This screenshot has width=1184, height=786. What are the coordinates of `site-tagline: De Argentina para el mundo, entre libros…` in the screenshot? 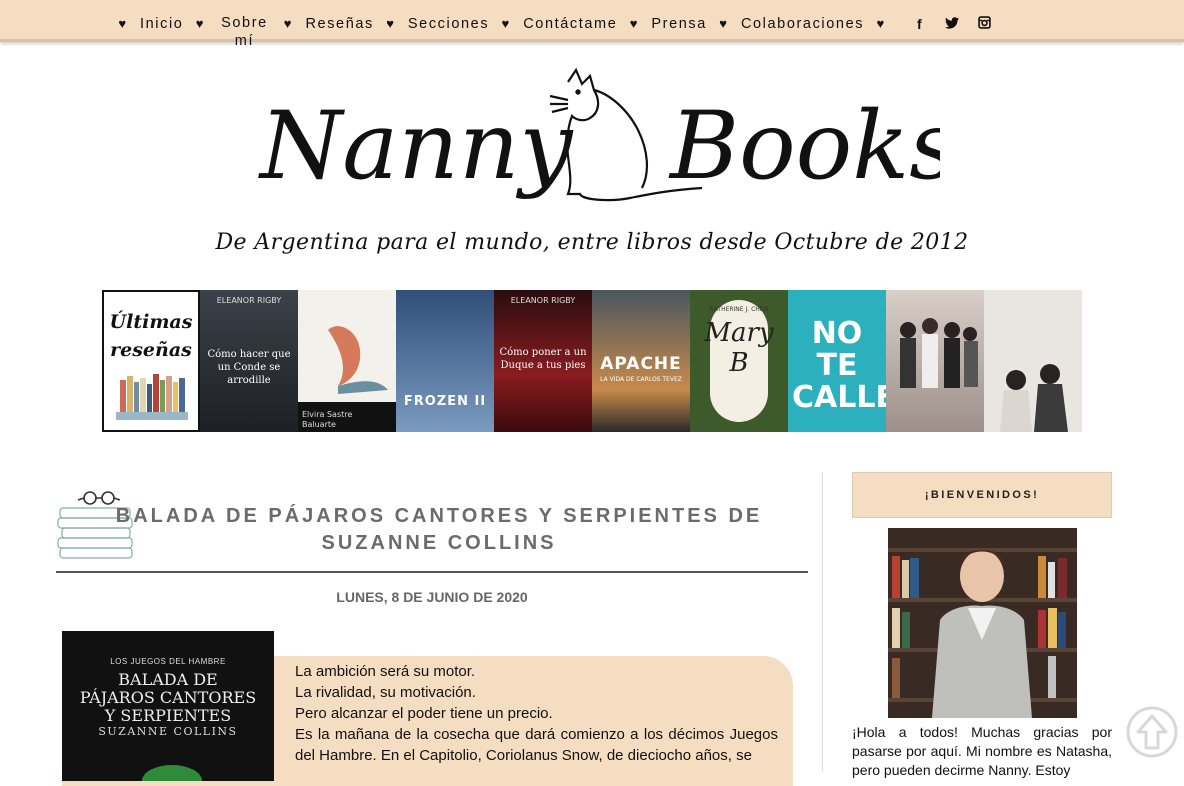 It's located at (592, 242).